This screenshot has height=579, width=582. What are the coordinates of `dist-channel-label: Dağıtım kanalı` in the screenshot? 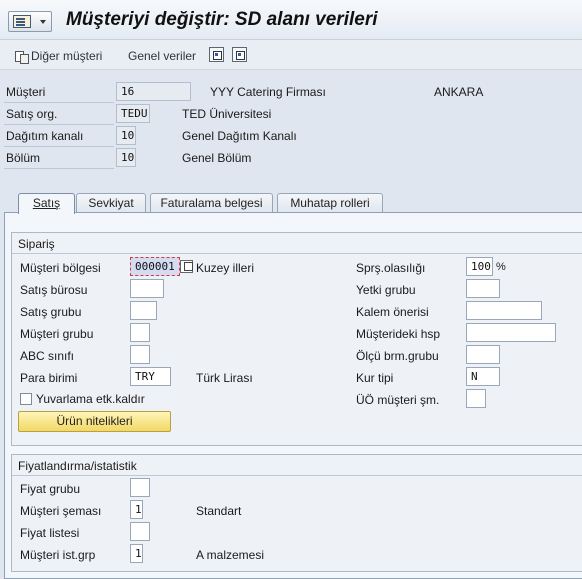 It's located at (45, 136).